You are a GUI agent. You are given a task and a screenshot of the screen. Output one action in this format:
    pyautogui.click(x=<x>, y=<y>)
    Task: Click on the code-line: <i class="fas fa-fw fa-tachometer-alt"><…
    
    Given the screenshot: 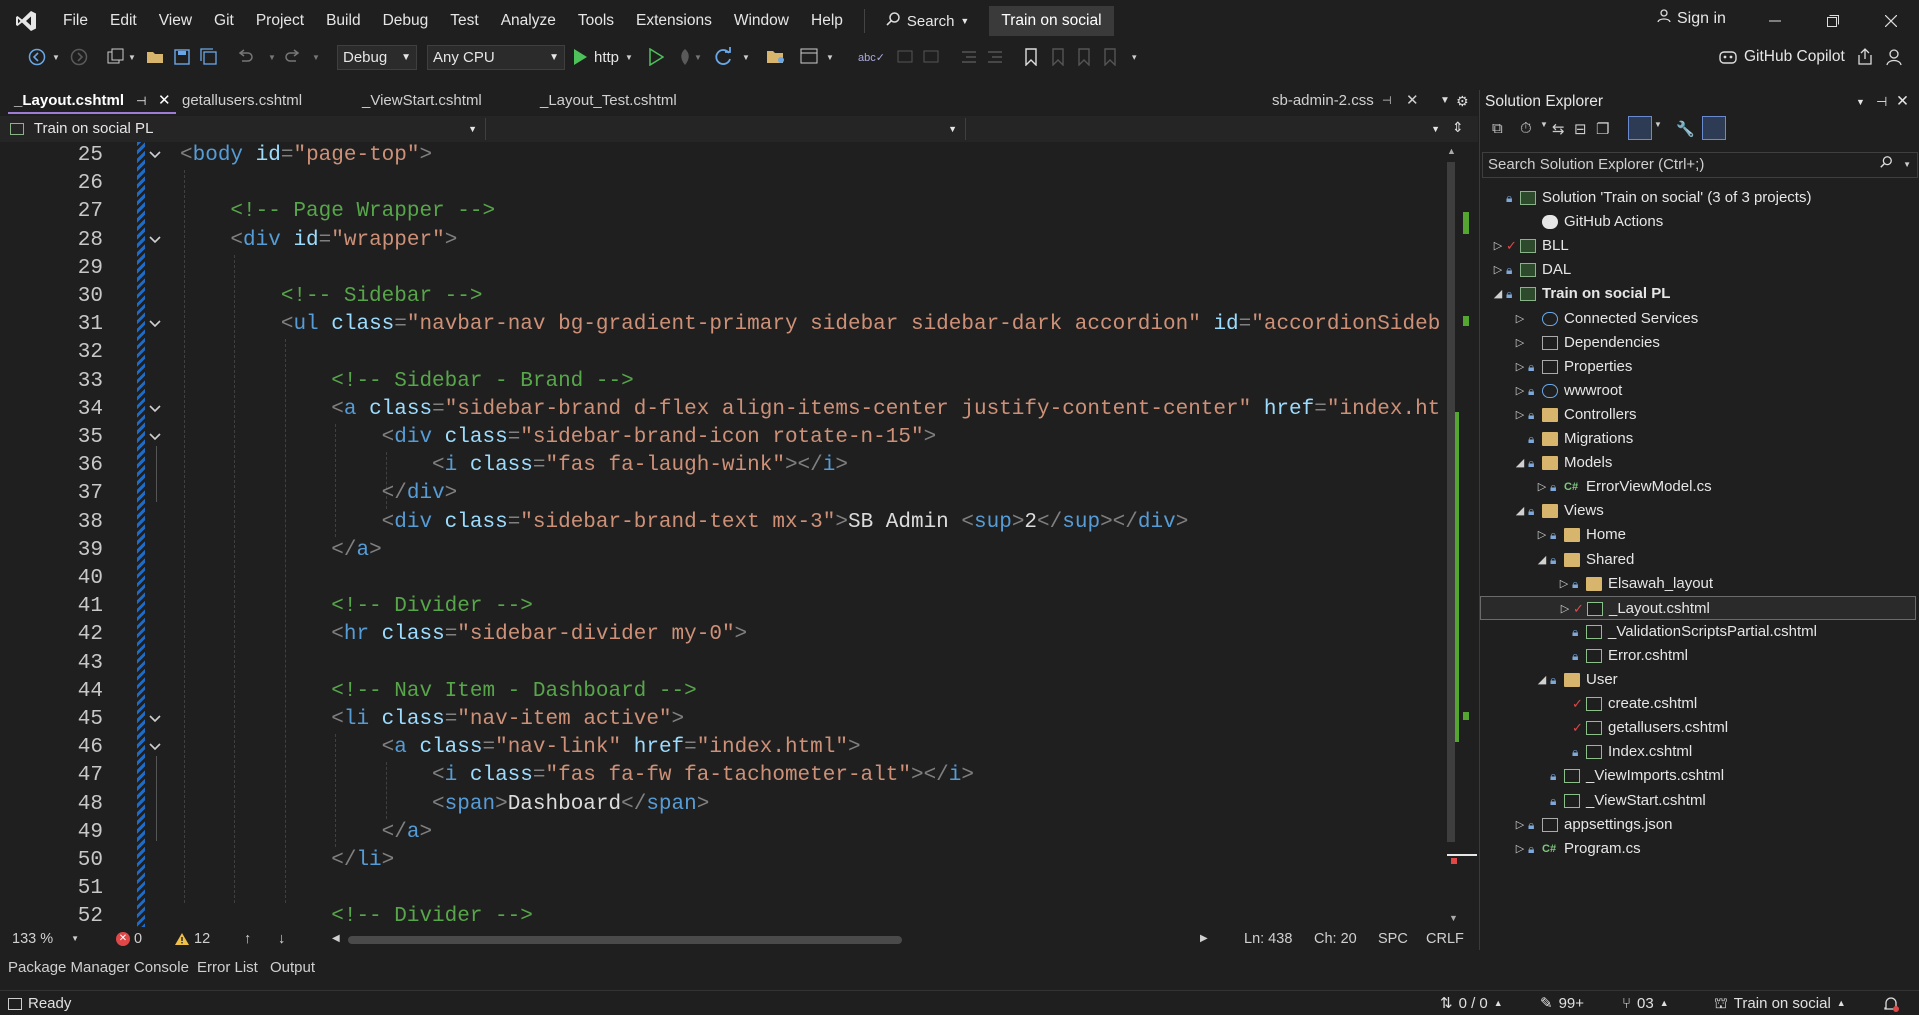 What is the action you would take?
    pyautogui.click(x=577, y=776)
    